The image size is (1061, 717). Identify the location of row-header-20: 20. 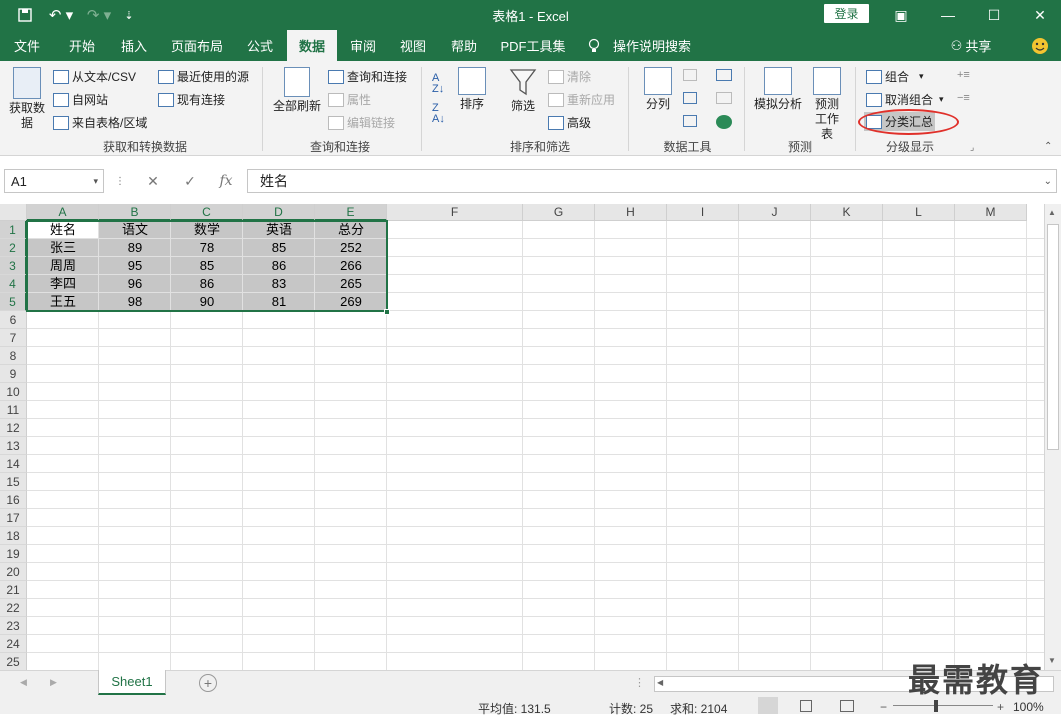
(13, 572).